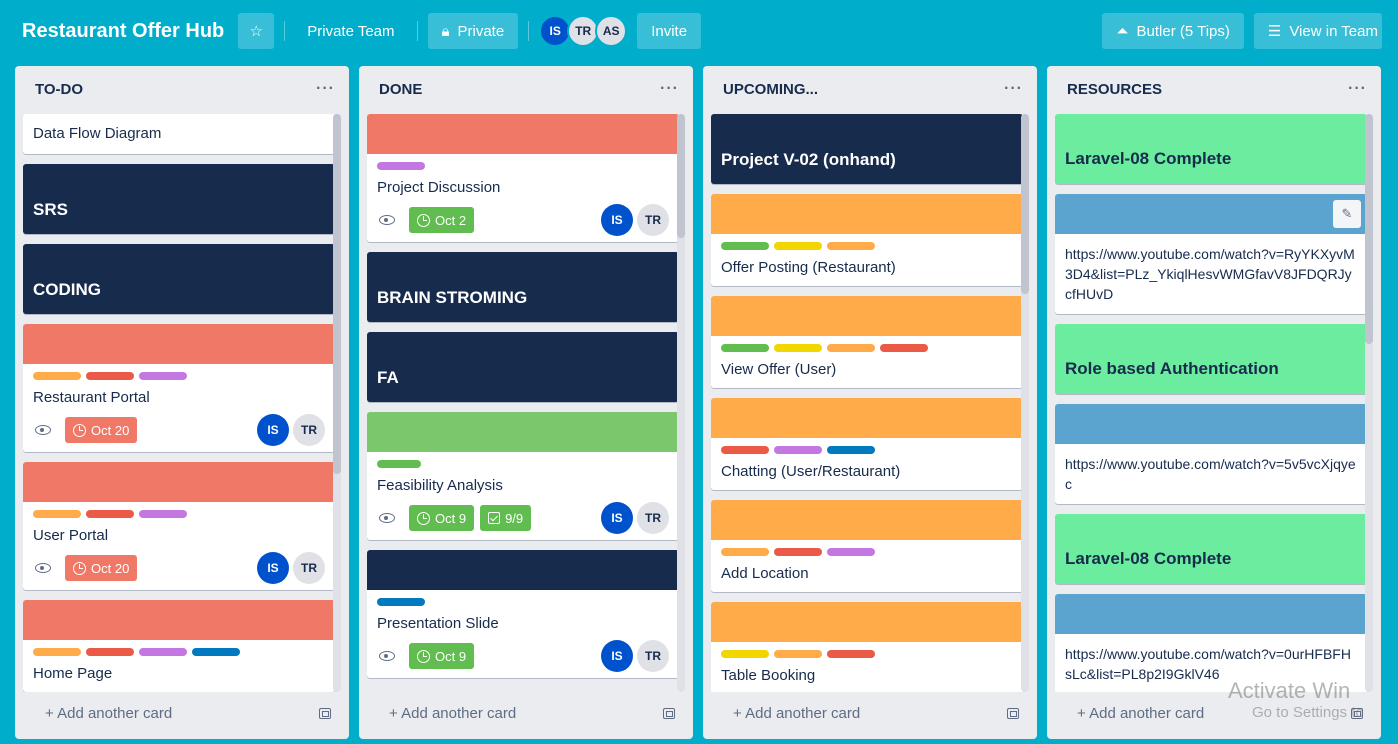 The width and height of the screenshot is (1398, 744). I want to click on card: Offer Posting (Restaurant), so click(867, 240).